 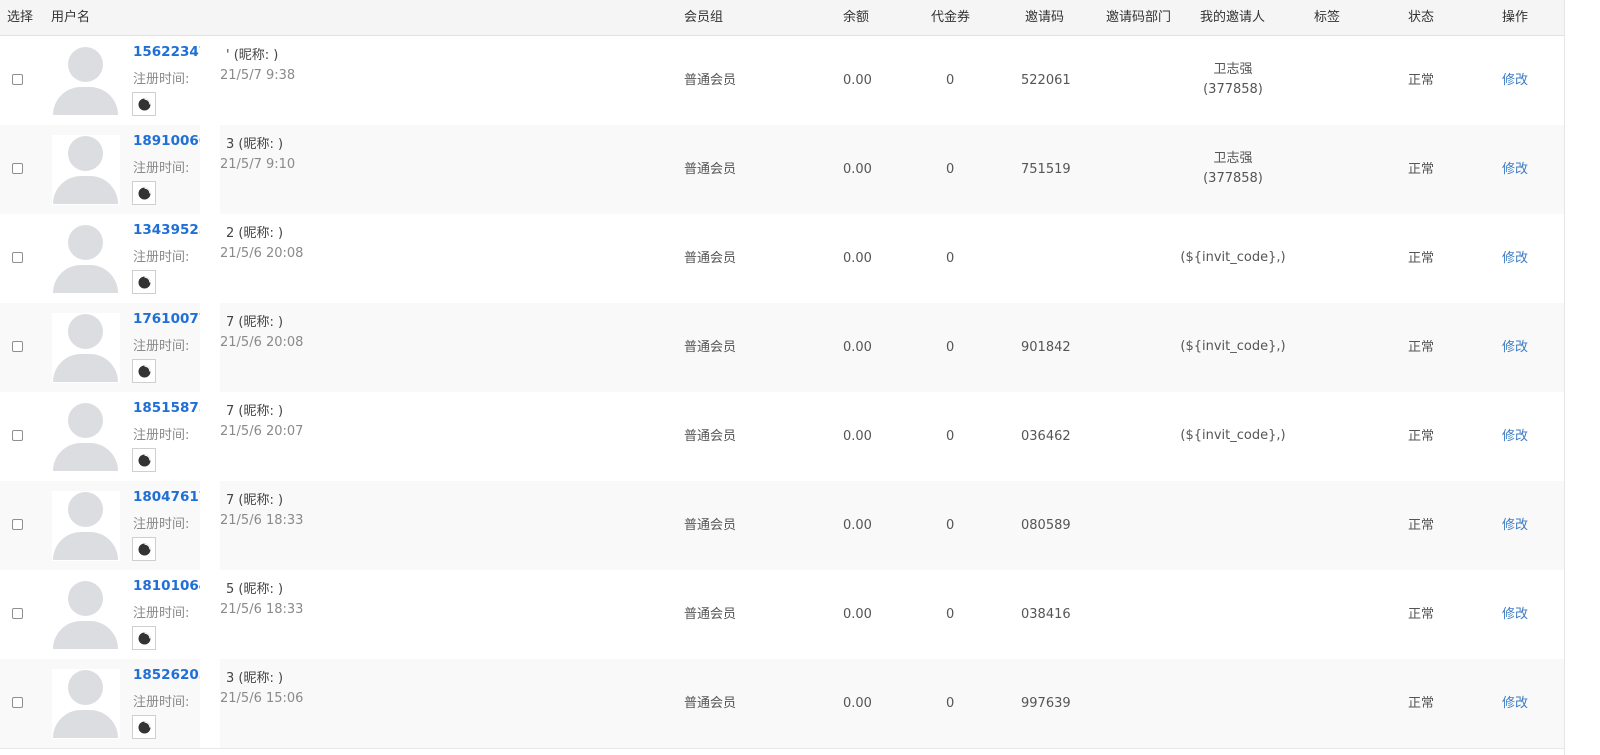 What do you see at coordinates (856, 17) in the screenshot?
I see `header-balance: 余额` at bounding box center [856, 17].